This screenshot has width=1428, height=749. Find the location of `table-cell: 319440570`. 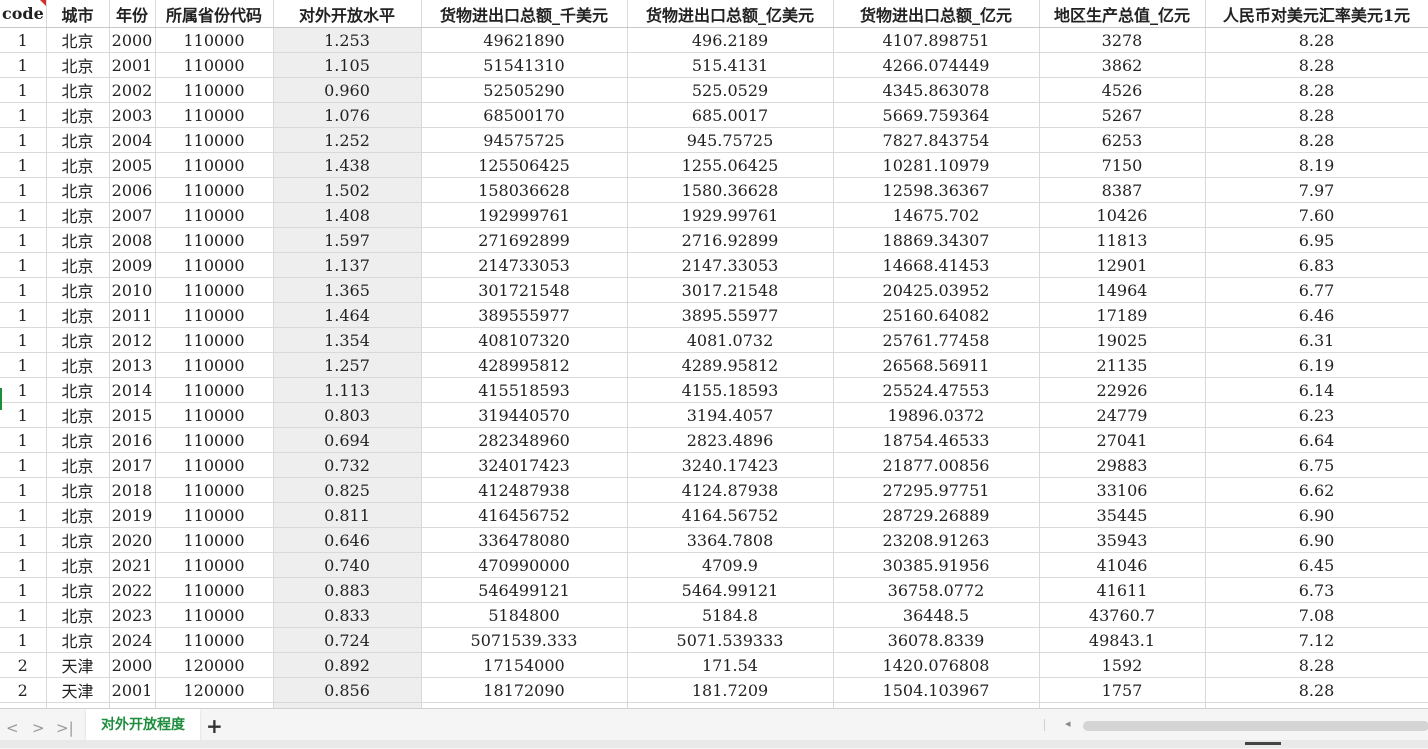

table-cell: 319440570 is located at coordinates (524, 415).